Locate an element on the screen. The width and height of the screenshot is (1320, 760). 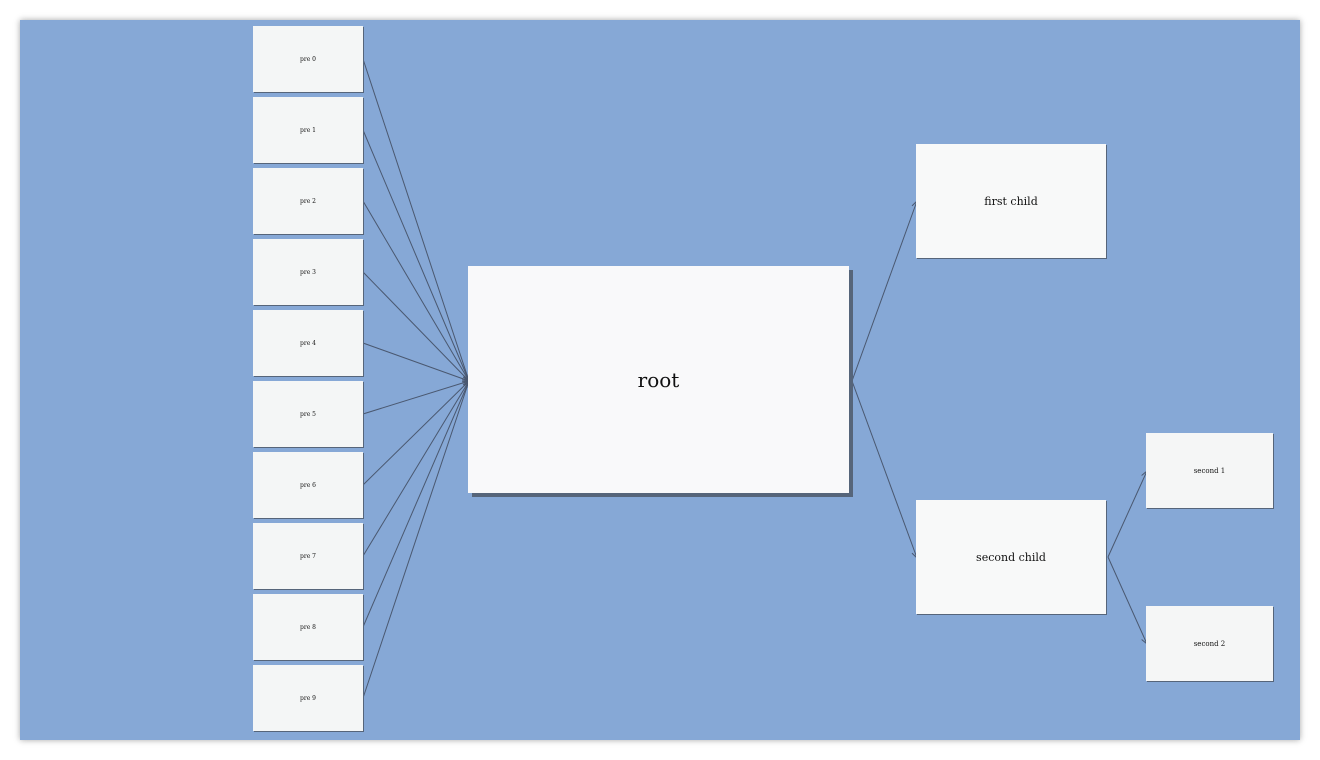
pre-node: pre 3 is located at coordinates (308, 272).